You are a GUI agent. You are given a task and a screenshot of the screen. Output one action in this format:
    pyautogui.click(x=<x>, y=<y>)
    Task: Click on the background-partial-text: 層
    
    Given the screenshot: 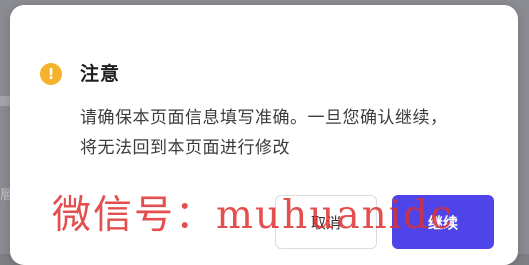 What is the action you would take?
    pyautogui.click(x=5, y=195)
    